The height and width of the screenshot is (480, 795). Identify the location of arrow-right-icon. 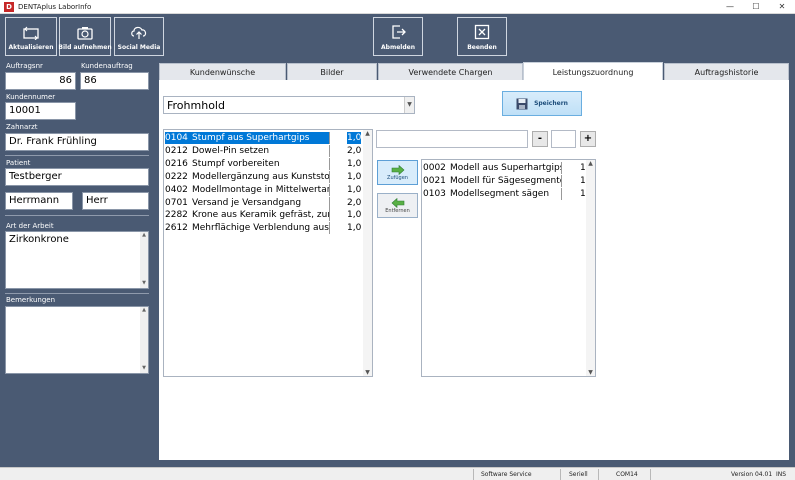
(397, 169).